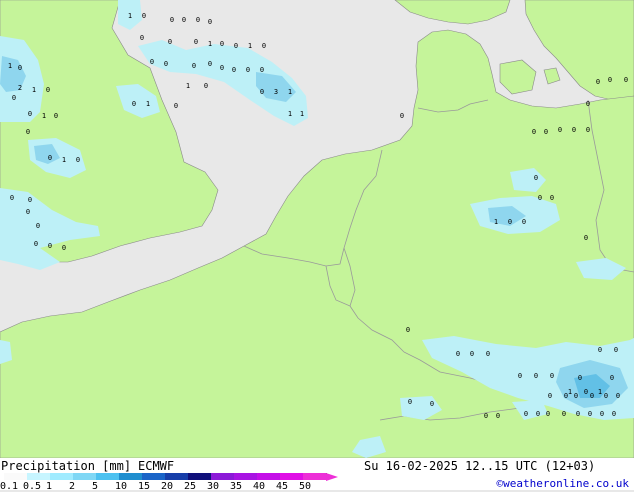  What do you see at coordinates (213, 486) in the screenshot?
I see `colorbar-tick-label: 30` at bounding box center [213, 486].